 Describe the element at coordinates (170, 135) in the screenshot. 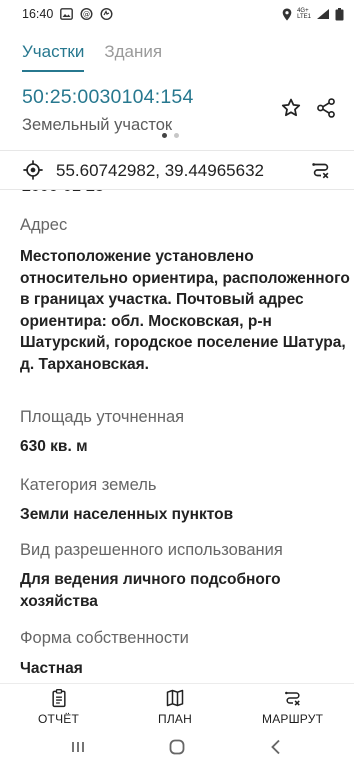

I see `page-indicator` at that location.